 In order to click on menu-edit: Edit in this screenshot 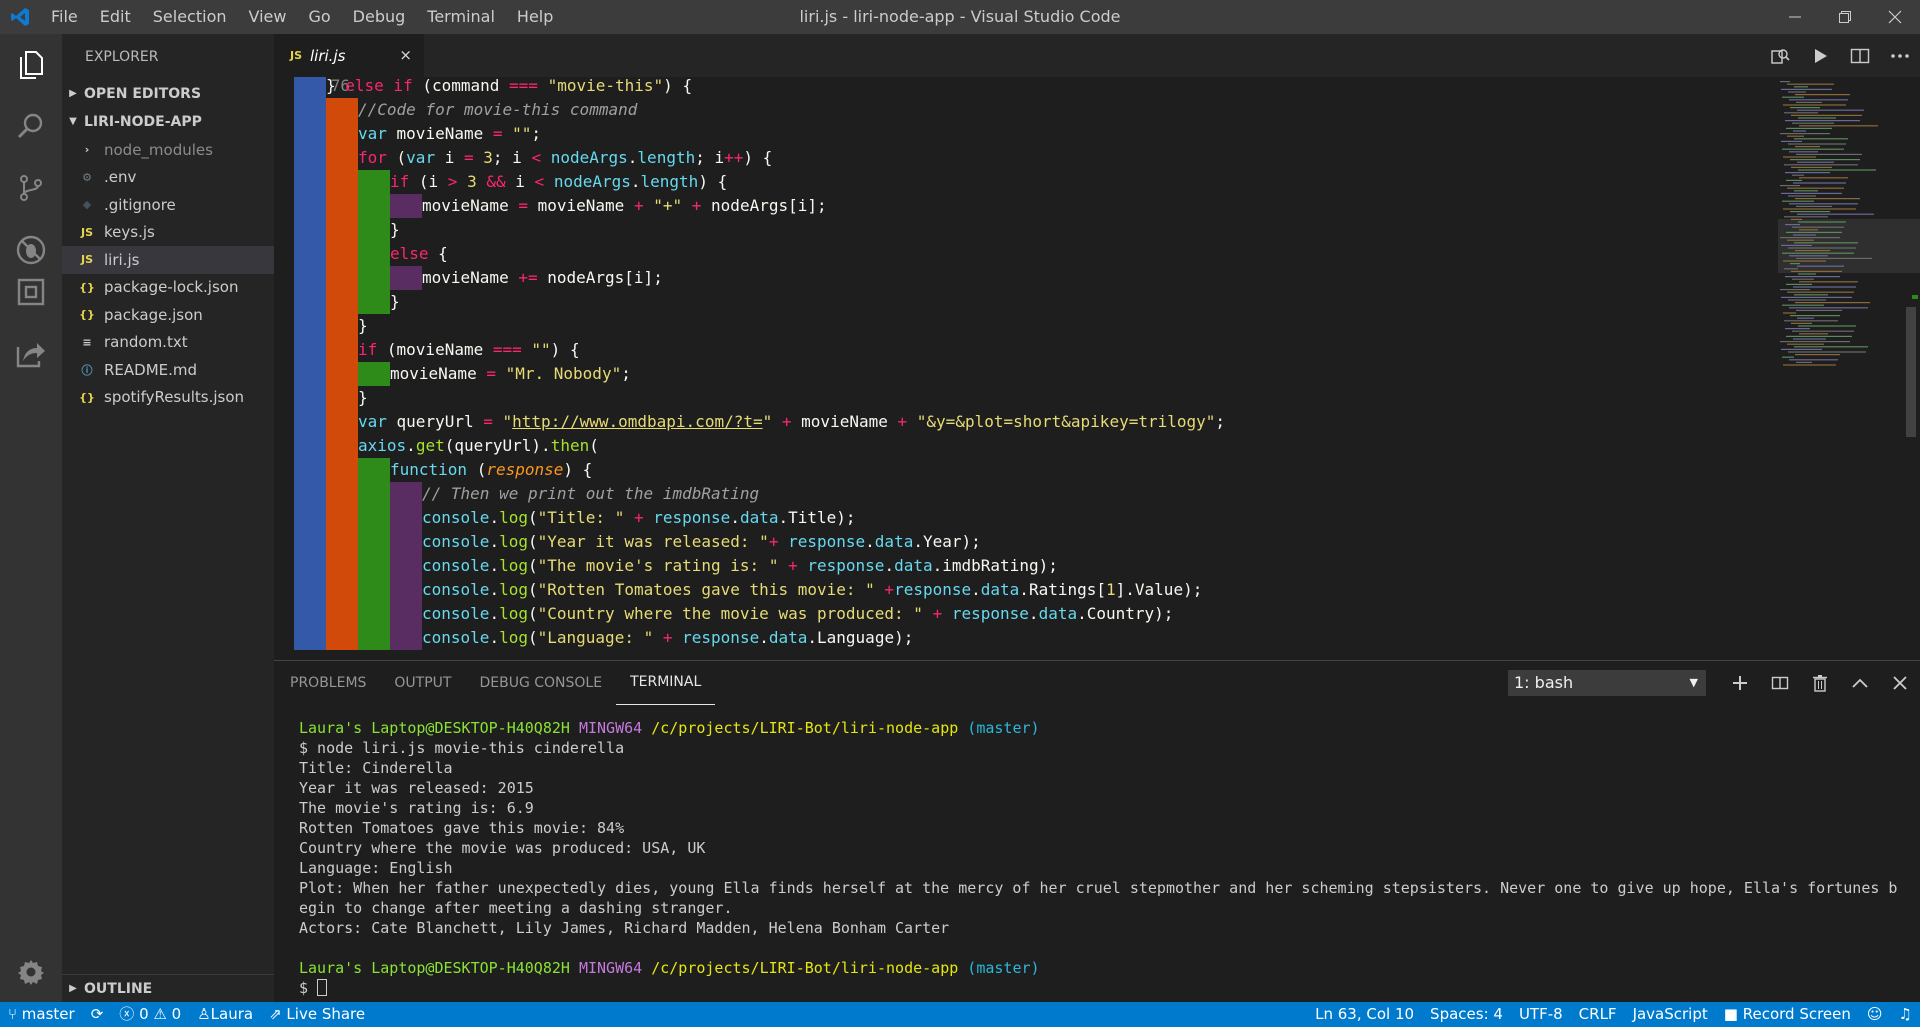, I will do `click(115, 17)`.